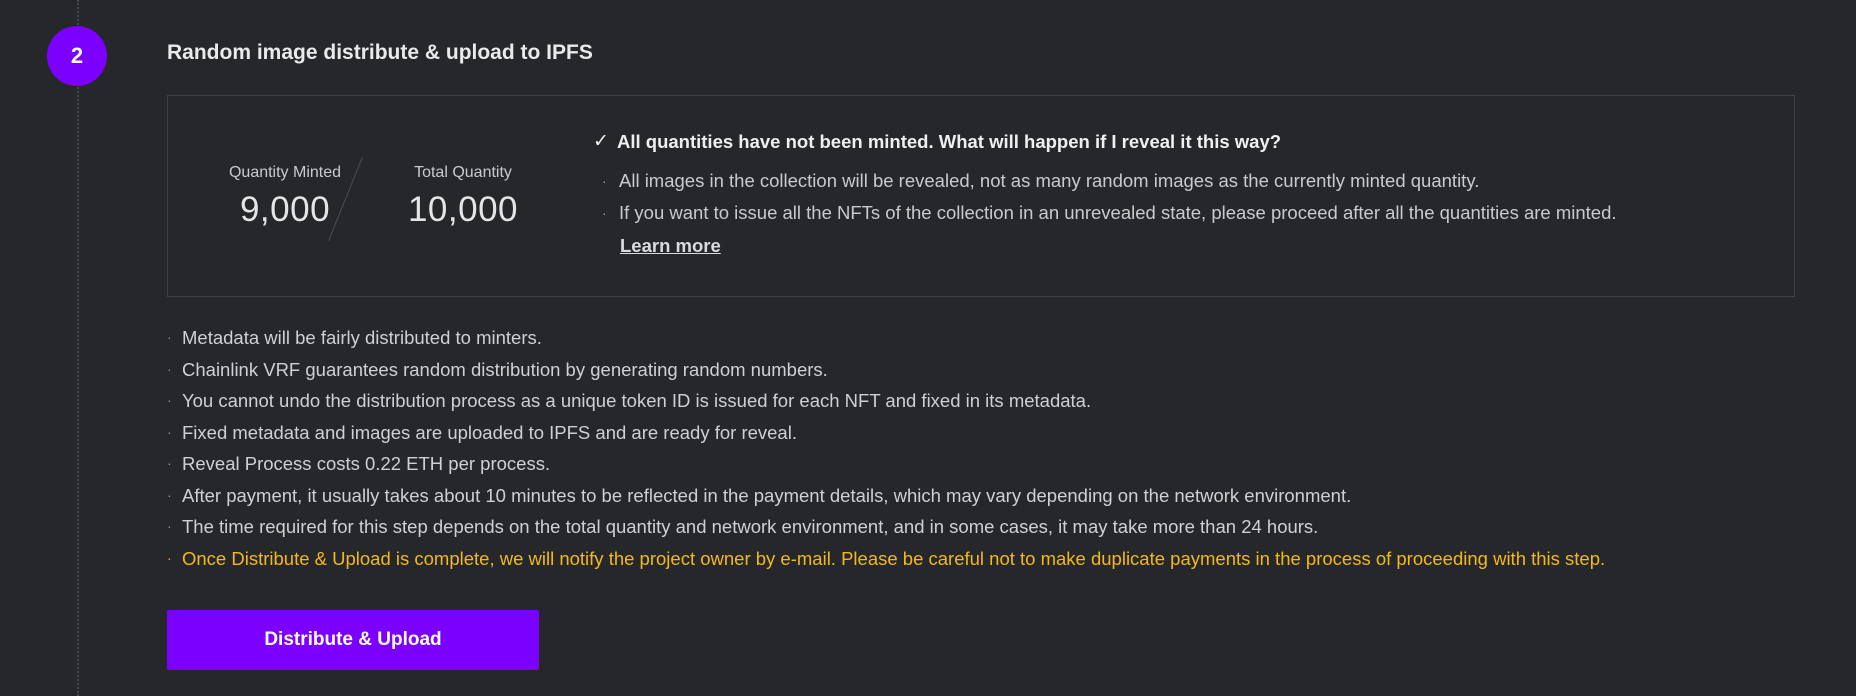 This screenshot has height=696, width=1856. What do you see at coordinates (380, 52) in the screenshot?
I see `step-title: Random image distribute & upload to IPFS` at bounding box center [380, 52].